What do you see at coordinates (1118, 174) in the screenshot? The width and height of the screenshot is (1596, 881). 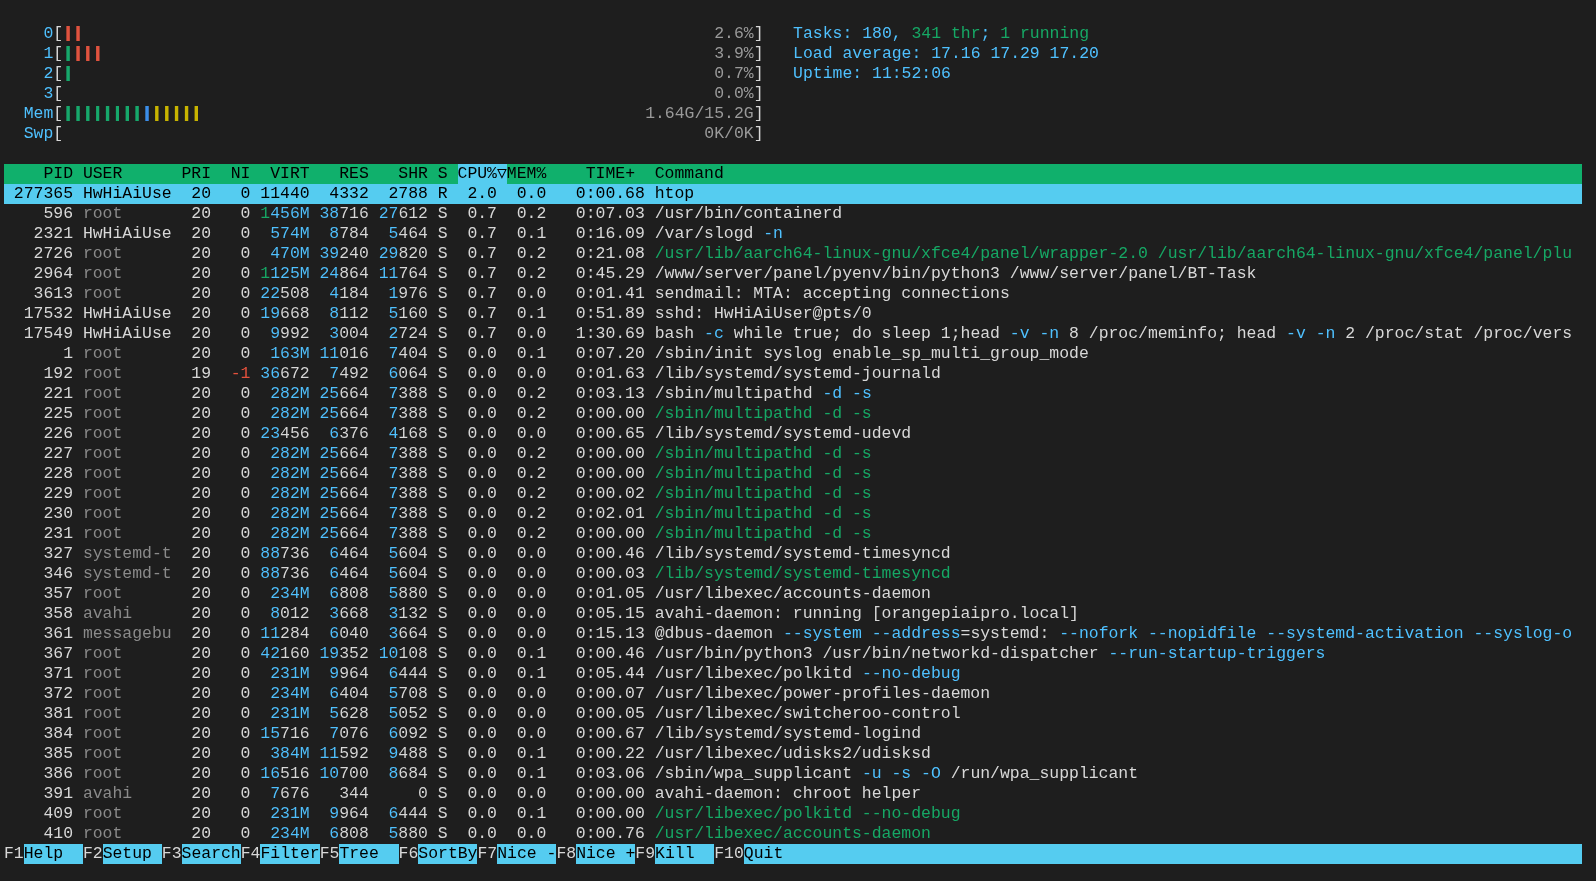 I see `column-header: Command` at bounding box center [1118, 174].